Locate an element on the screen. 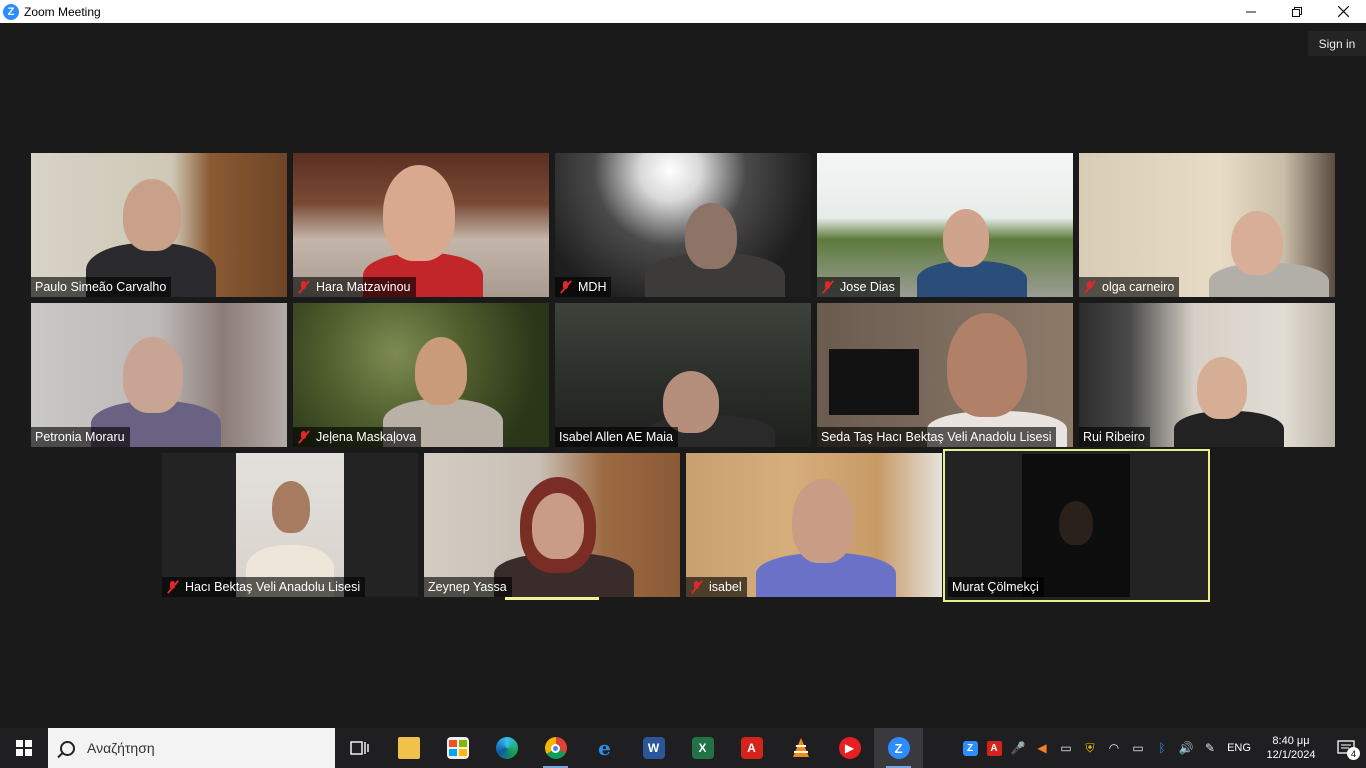  minimize-button is located at coordinates (1251, 11).